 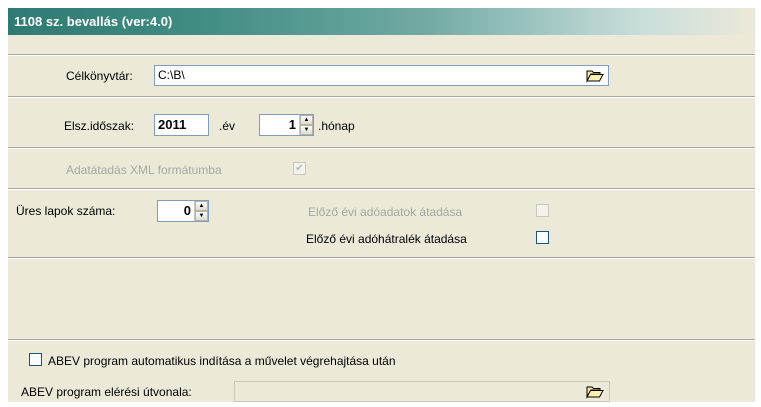 What do you see at coordinates (381, 21) in the screenshot?
I see `dialog-title: 1108 sz. bevallás (ver:4.0)` at bounding box center [381, 21].